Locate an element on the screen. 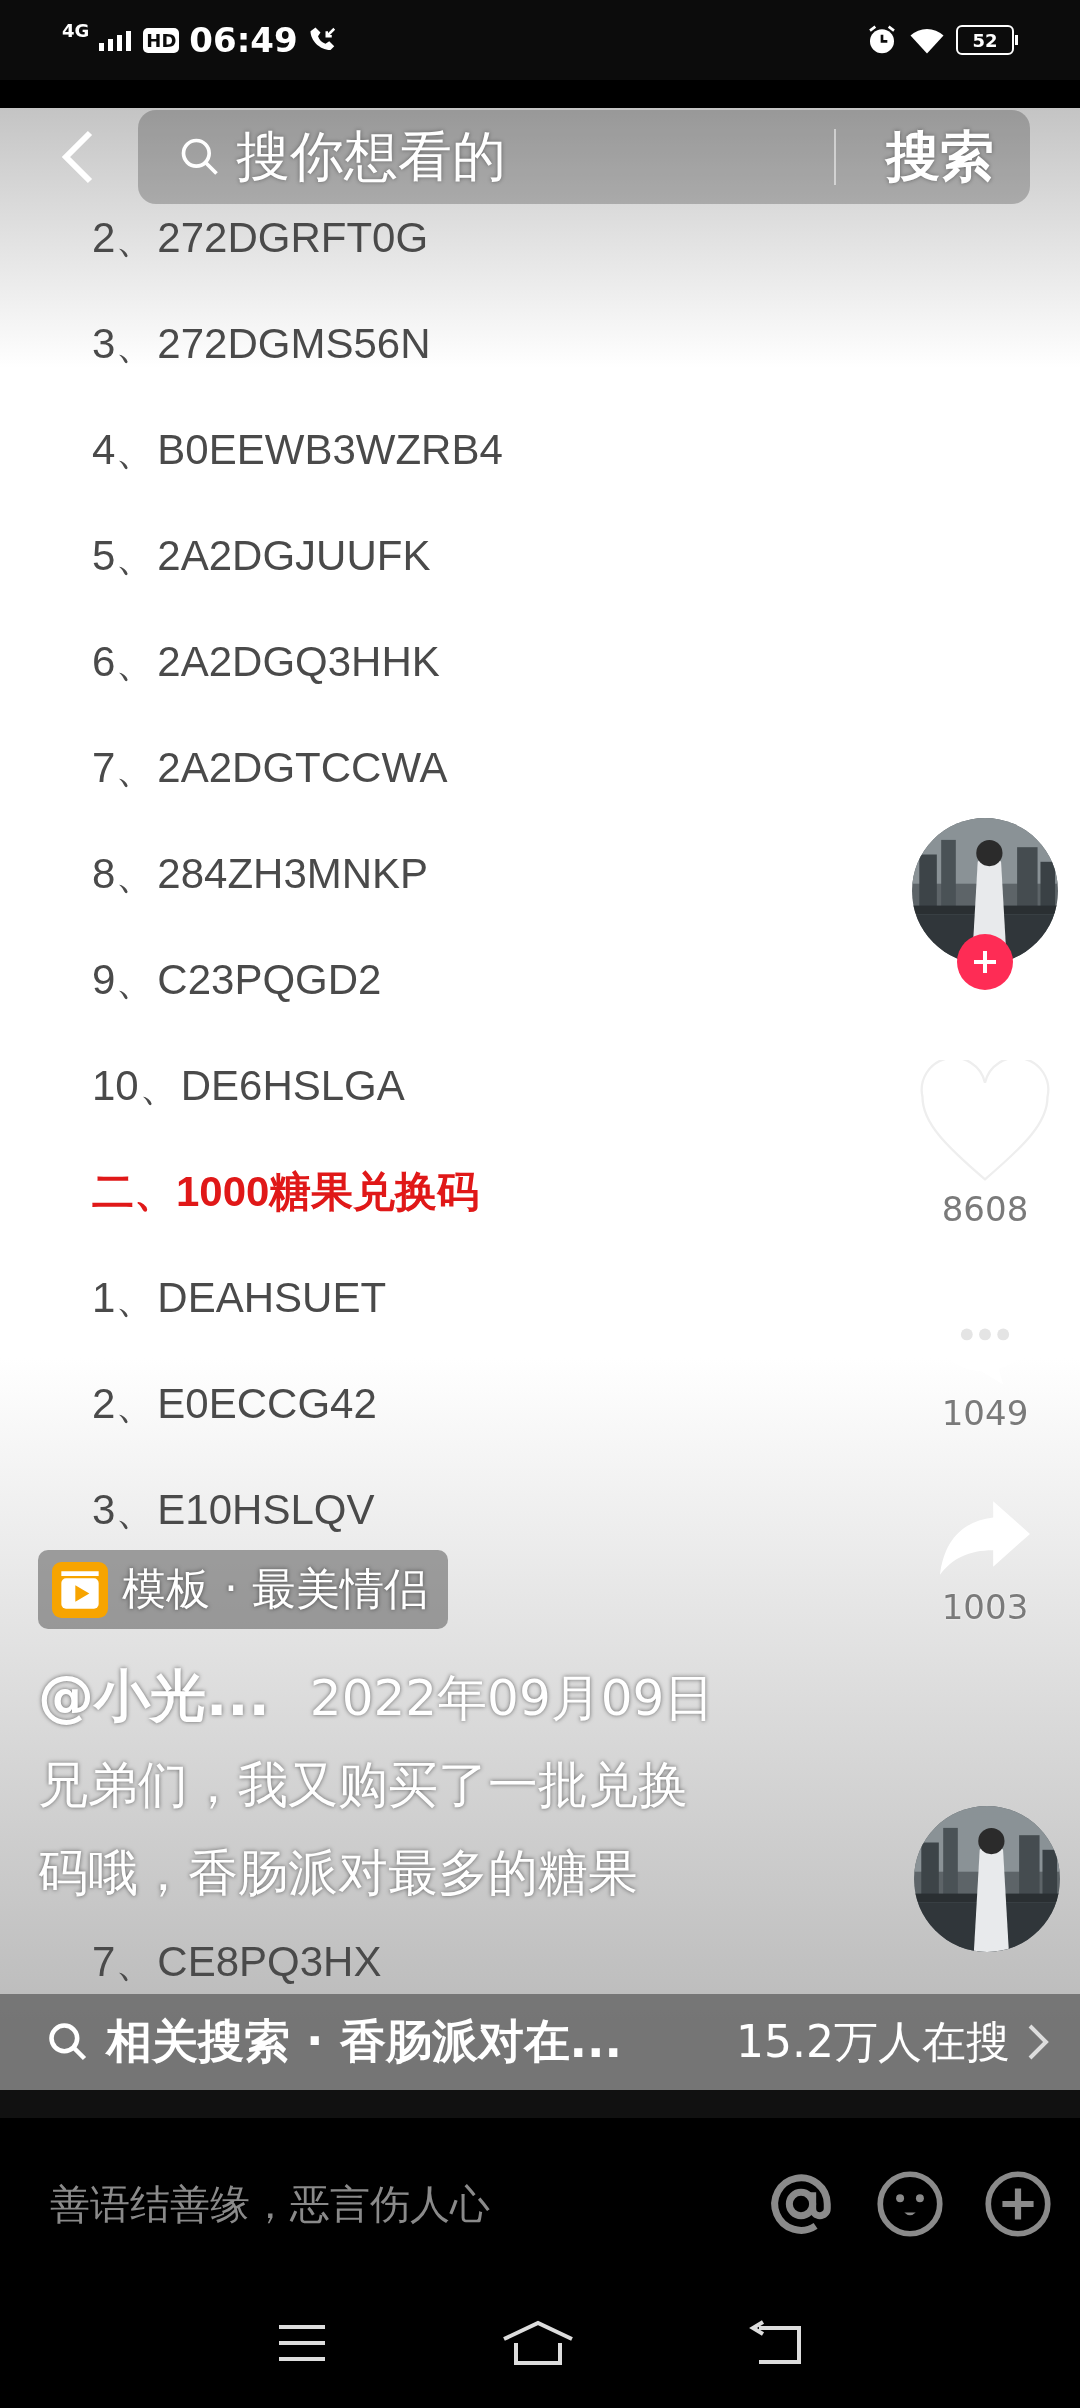 This screenshot has height=2408, width=1080. network-type: 4G is located at coordinates (76, 30).